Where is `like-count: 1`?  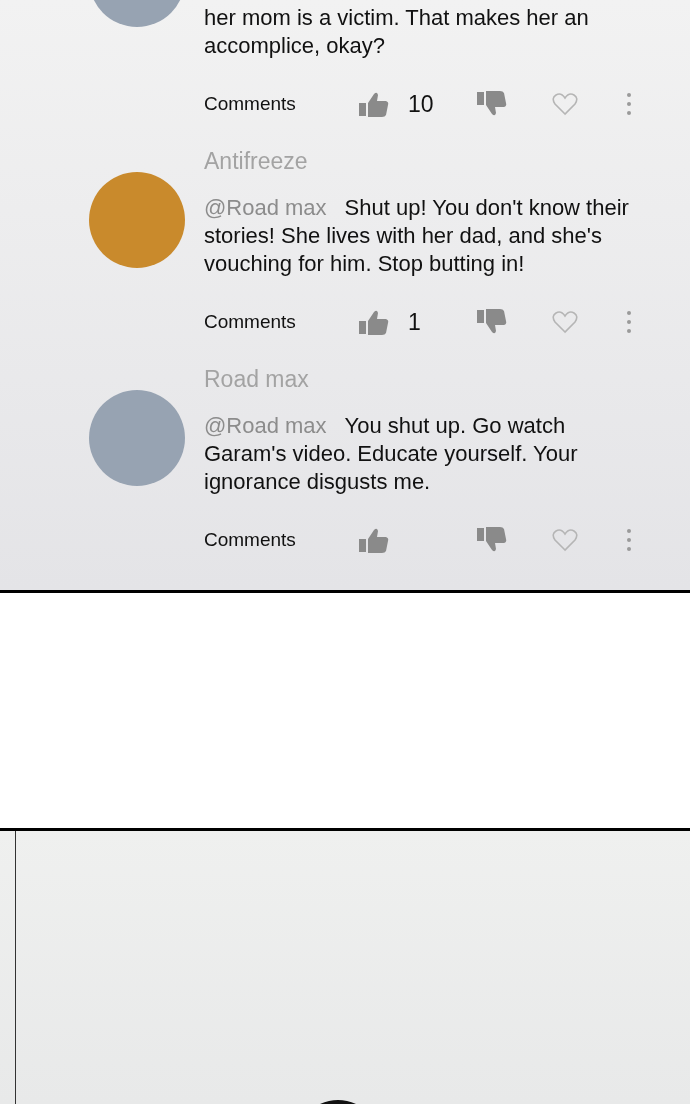
like-count: 1 is located at coordinates (414, 321).